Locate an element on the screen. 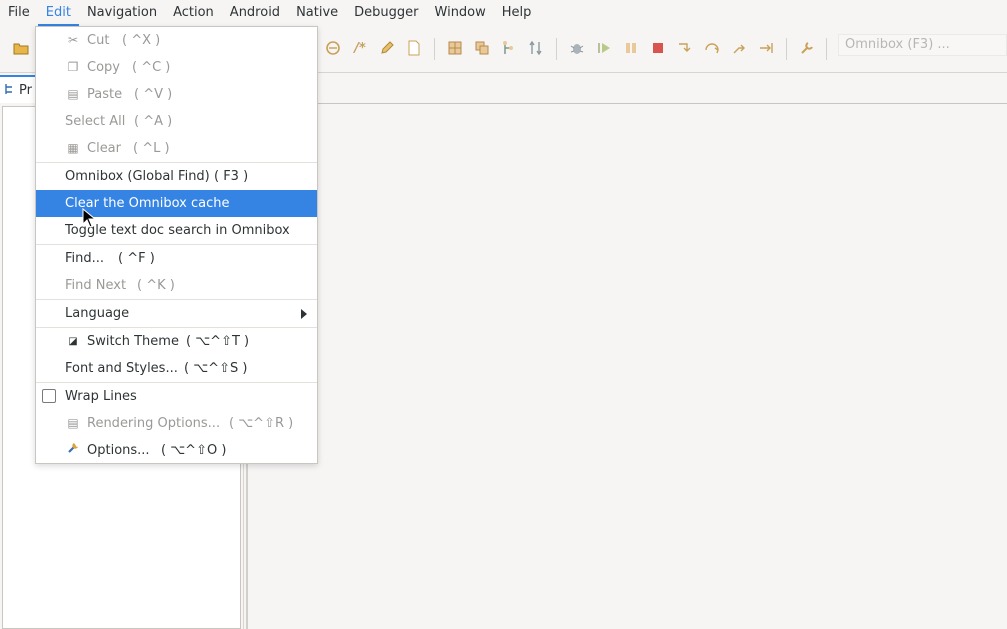 The height and width of the screenshot is (629, 1007). clear-icon: ▦ is located at coordinates (73, 148).